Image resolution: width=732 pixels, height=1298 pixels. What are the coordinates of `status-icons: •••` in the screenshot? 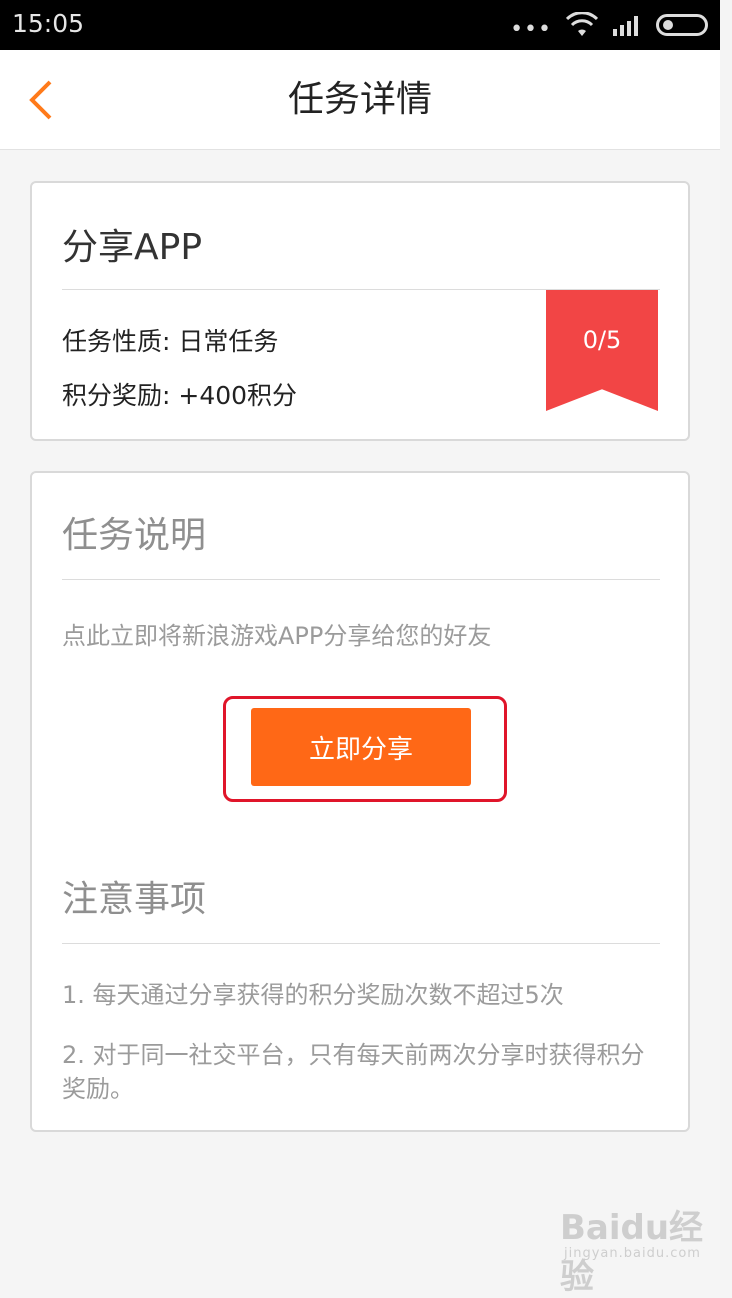 It's located at (609, 25).